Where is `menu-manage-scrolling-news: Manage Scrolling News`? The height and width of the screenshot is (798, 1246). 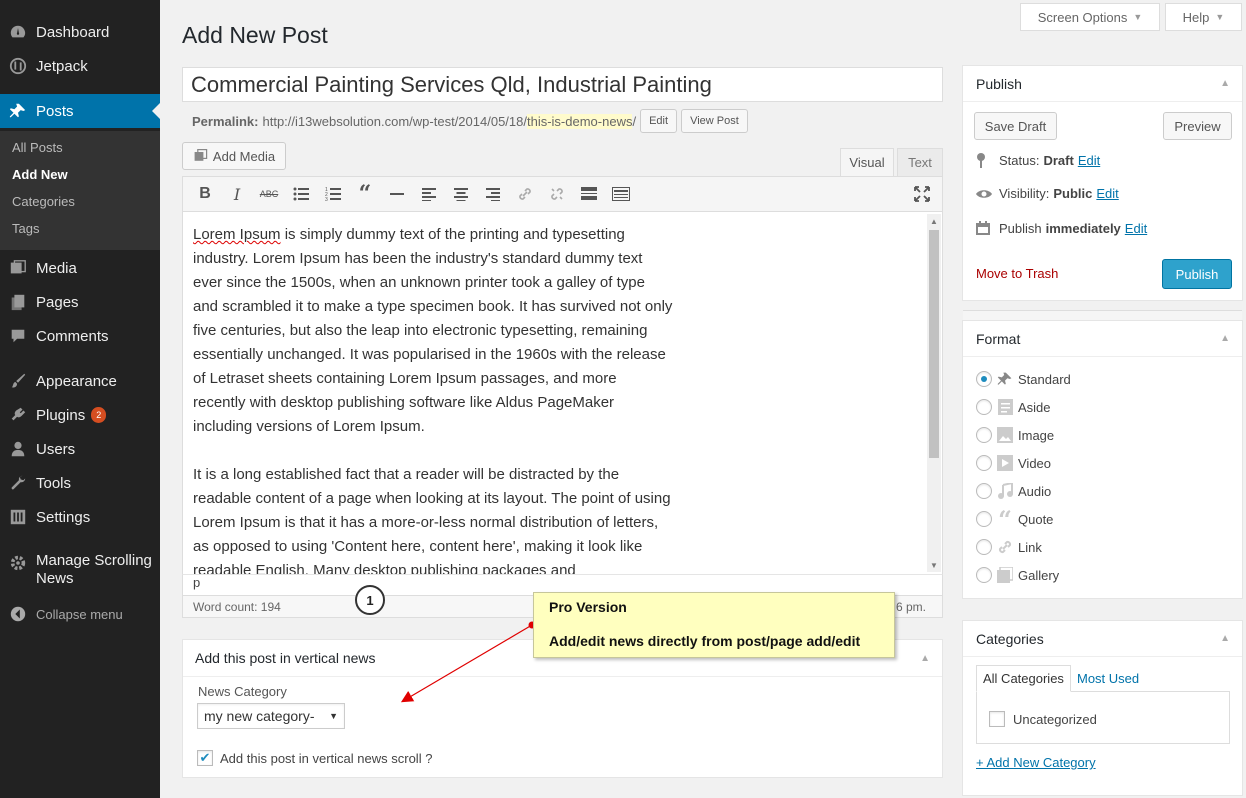
menu-manage-scrolling-news: Manage Scrolling News is located at coordinates (80, 572).